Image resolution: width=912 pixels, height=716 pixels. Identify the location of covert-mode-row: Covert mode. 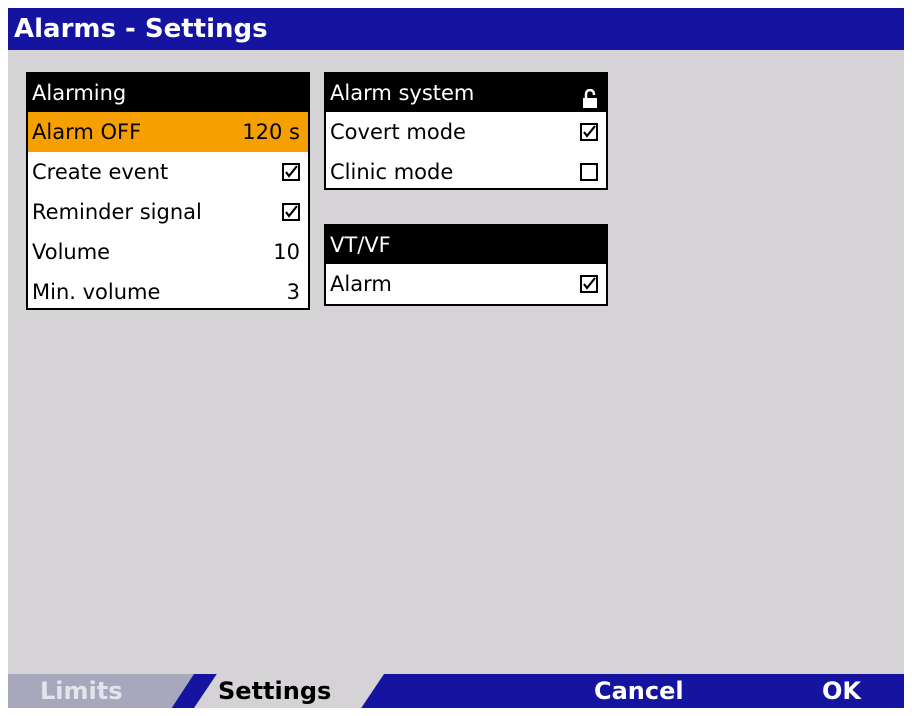
(466, 132).